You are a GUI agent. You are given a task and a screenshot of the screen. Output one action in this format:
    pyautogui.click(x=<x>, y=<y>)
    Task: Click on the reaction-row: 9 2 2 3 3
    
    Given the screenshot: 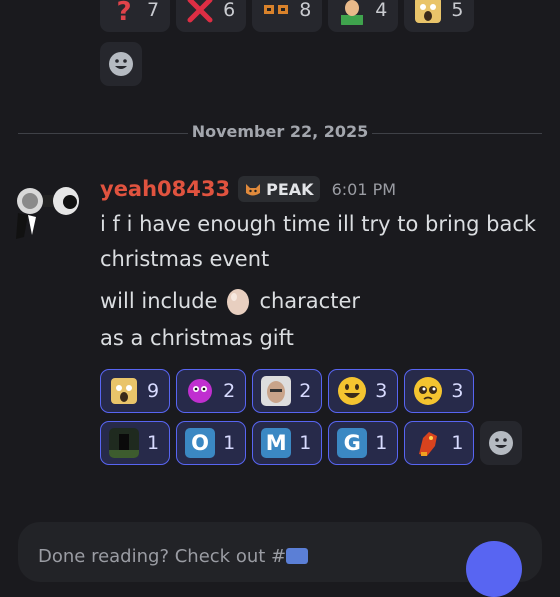 What is the action you would take?
    pyautogui.click(x=287, y=391)
    